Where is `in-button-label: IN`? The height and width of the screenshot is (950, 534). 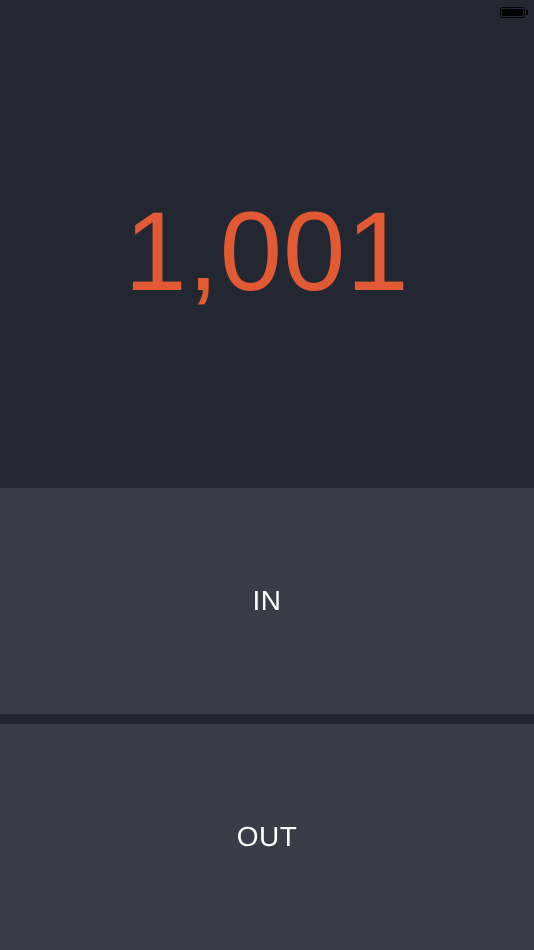 in-button-label: IN is located at coordinates (267, 600).